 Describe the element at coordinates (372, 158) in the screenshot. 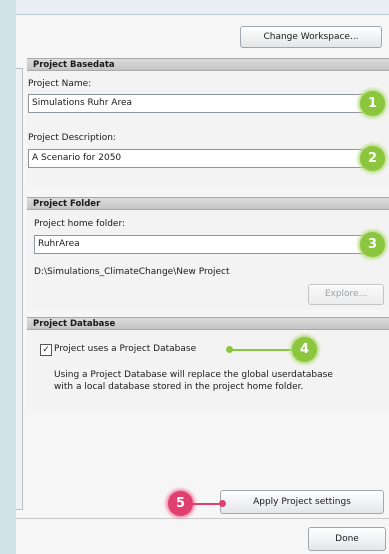

I see `callout-2-badge: 2` at that location.